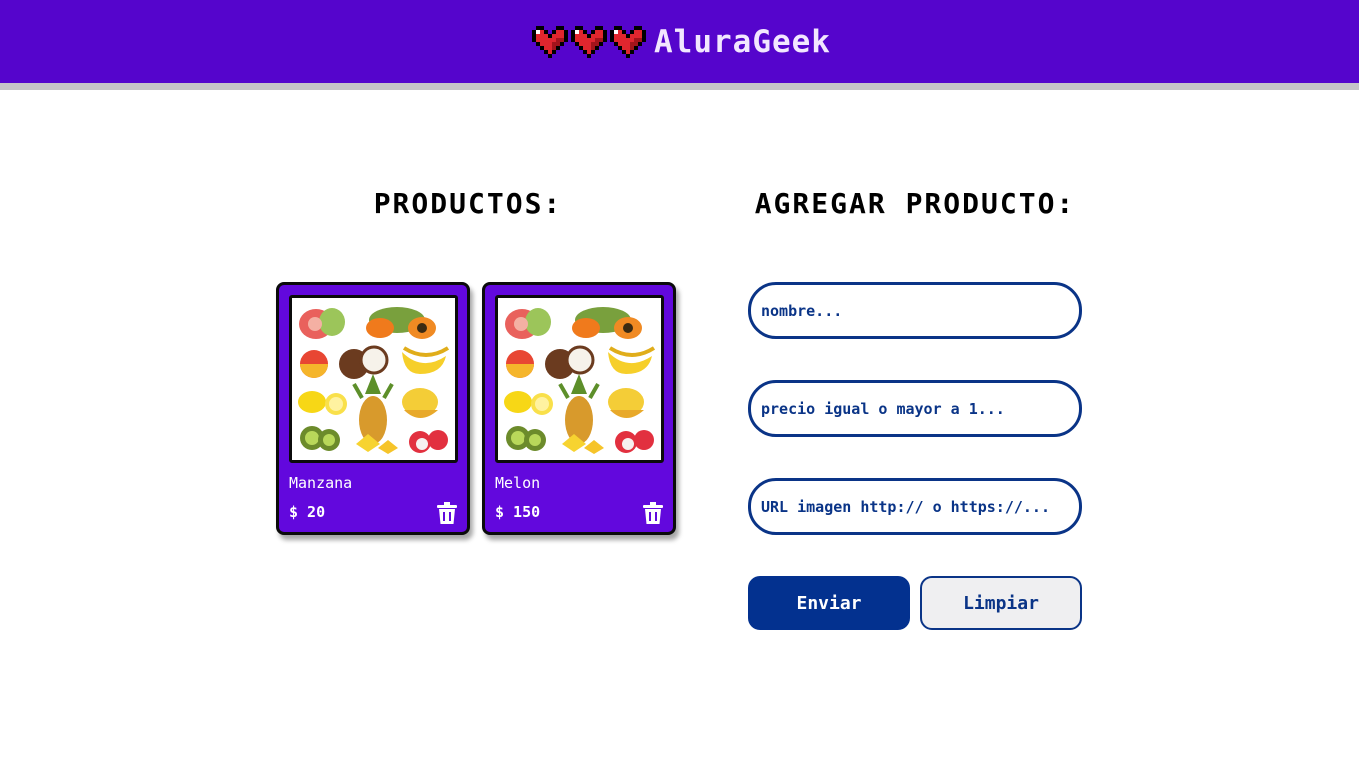 This screenshot has height=767, width=1359. What do you see at coordinates (829, 603) in the screenshot?
I see `submit-button: Enviar` at bounding box center [829, 603].